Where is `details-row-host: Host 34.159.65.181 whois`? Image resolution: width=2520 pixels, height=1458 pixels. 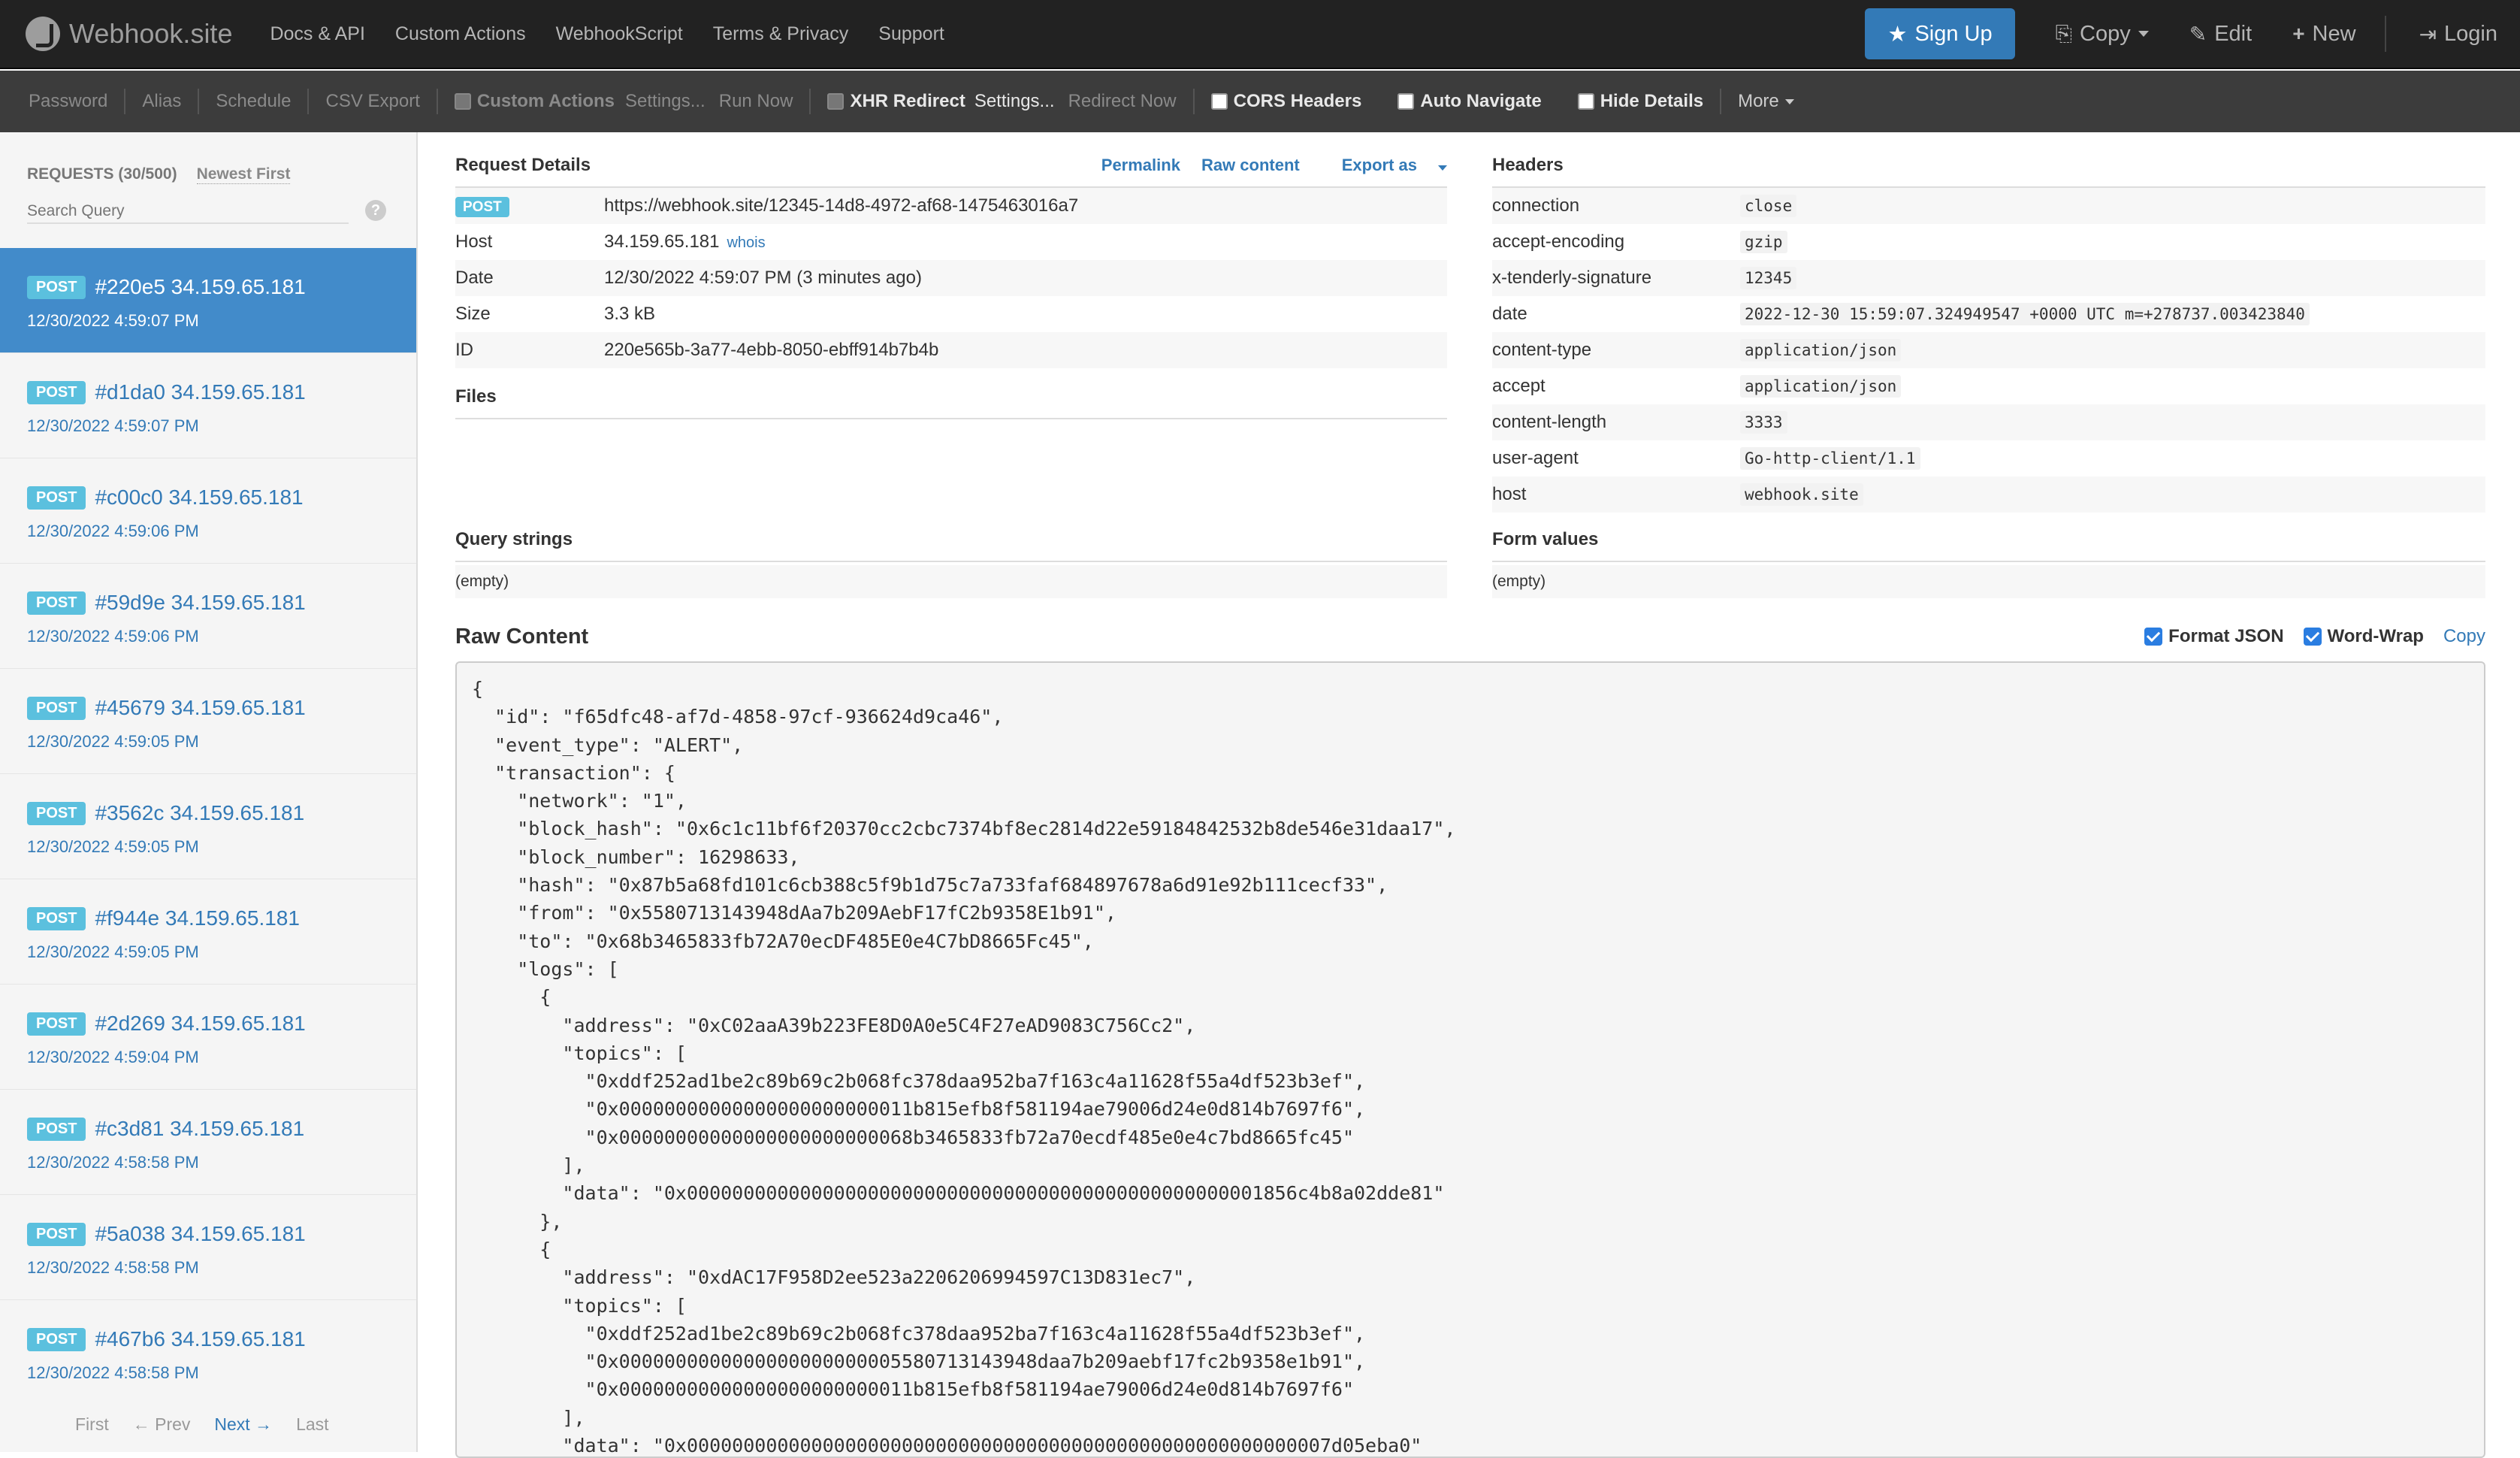 details-row-host: Host 34.159.65.181 whois is located at coordinates (951, 242).